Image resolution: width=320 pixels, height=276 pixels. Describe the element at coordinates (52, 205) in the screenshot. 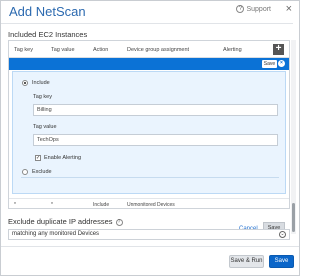

I see `row-tag-value: *` at that location.